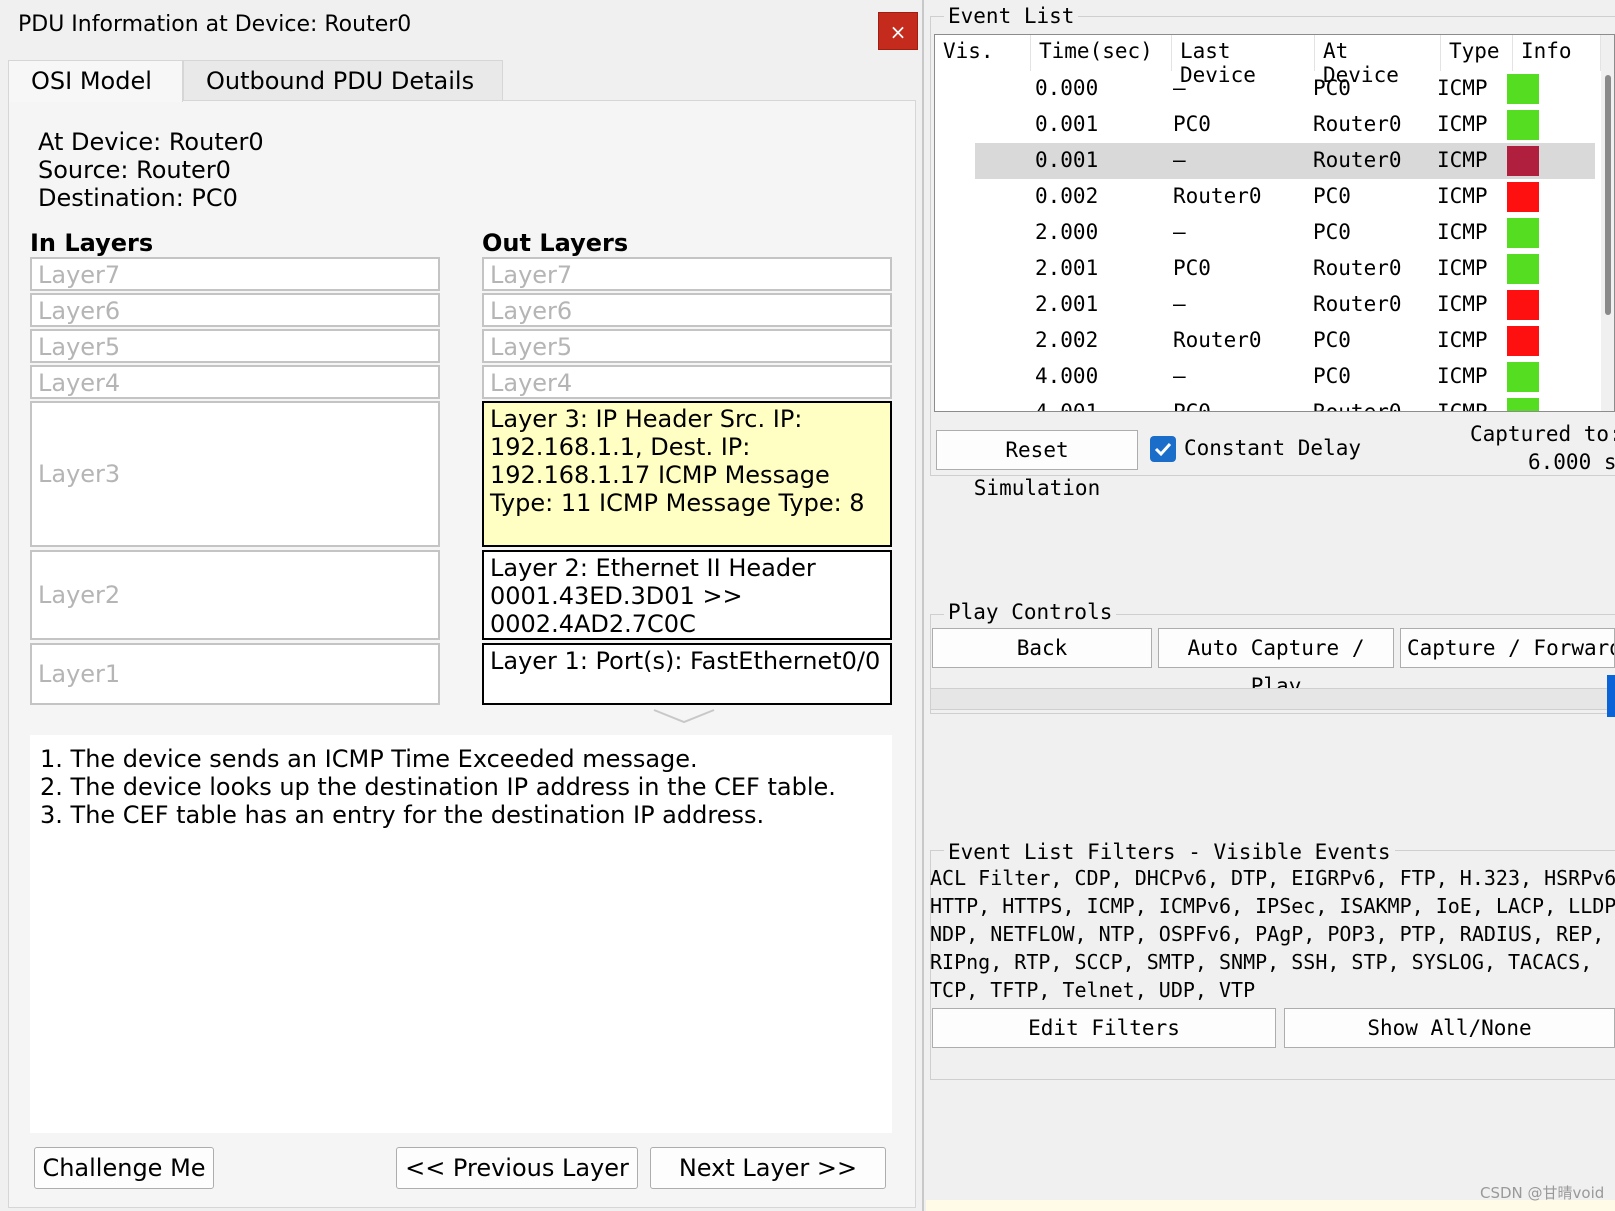 The height and width of the screenshot is (1211, 1615). I want to click on previous-layer-button: << Previous Layer, so click(517, 1168).